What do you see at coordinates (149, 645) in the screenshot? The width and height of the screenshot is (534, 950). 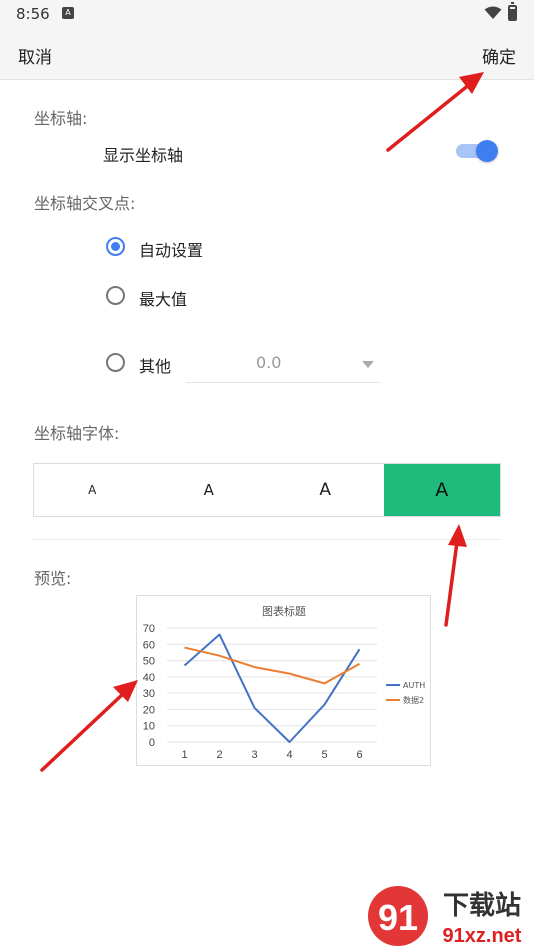 I see `y-tick-label: 60` at bounding box center [149, 645].